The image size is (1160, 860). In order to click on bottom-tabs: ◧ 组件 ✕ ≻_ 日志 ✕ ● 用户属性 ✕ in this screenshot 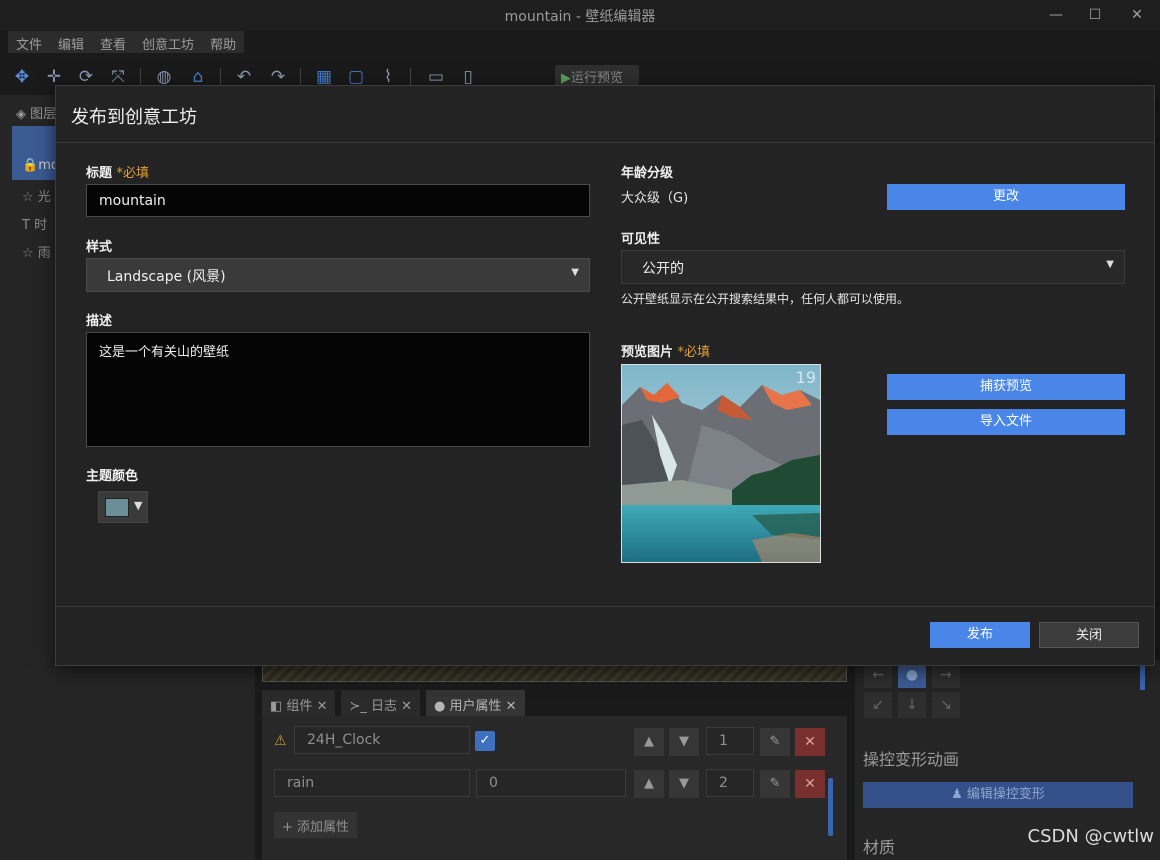, I will do `click(393, 703)`.